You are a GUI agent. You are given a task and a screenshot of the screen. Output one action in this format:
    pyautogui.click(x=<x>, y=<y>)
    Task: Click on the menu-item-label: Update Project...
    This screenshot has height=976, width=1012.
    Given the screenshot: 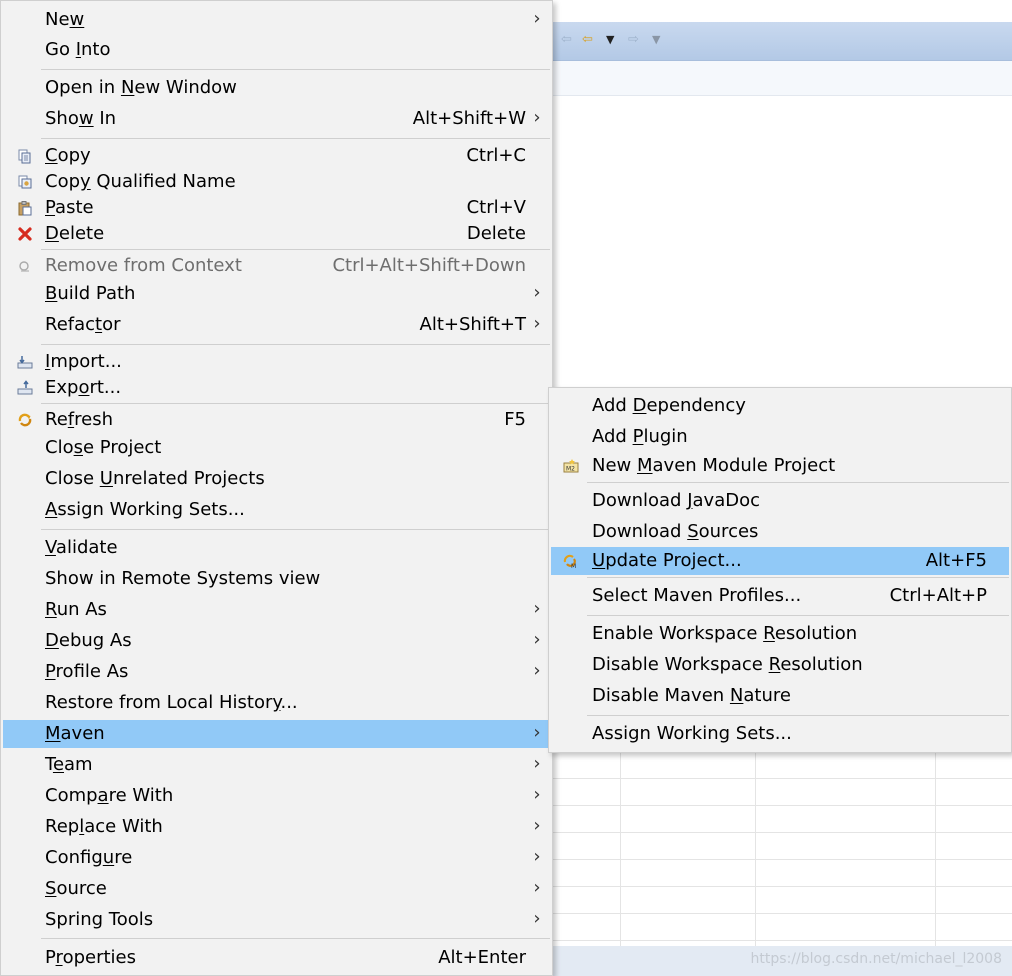 What is the action you would take?
    pyautogui.click(x=667, y=560)
    